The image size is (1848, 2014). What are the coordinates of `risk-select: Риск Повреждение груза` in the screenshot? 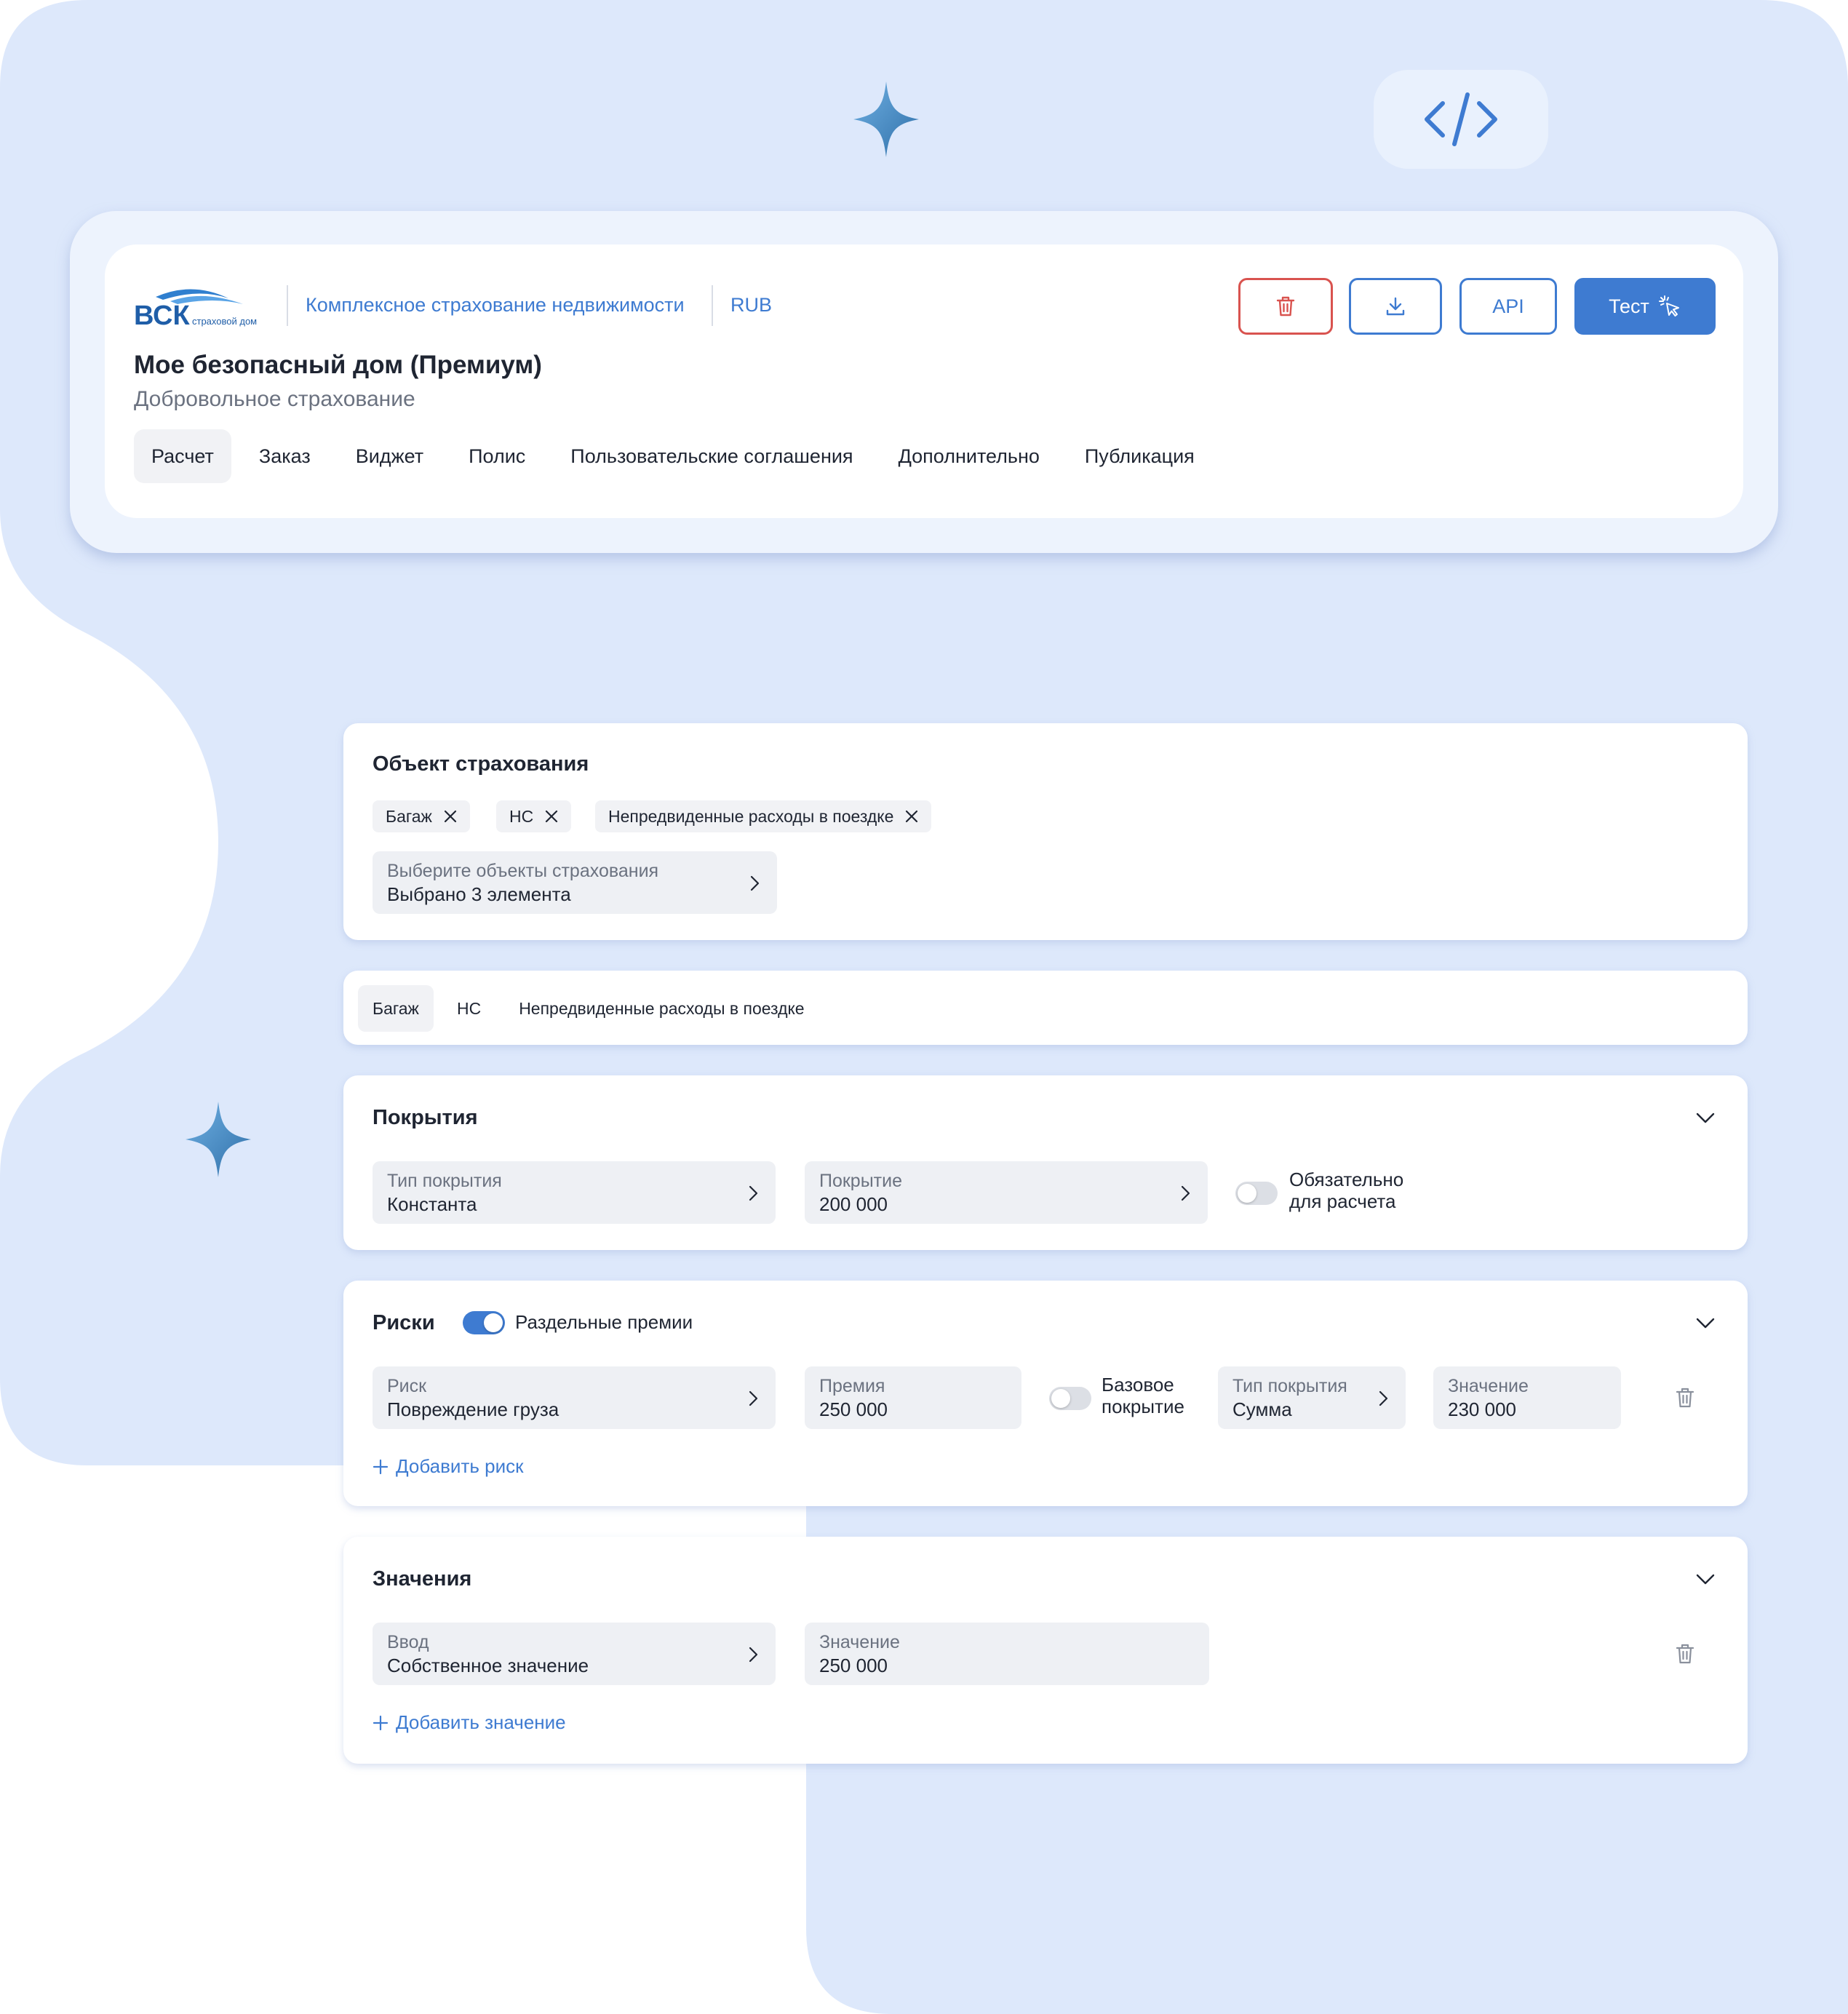 It's located at (574, 1398).